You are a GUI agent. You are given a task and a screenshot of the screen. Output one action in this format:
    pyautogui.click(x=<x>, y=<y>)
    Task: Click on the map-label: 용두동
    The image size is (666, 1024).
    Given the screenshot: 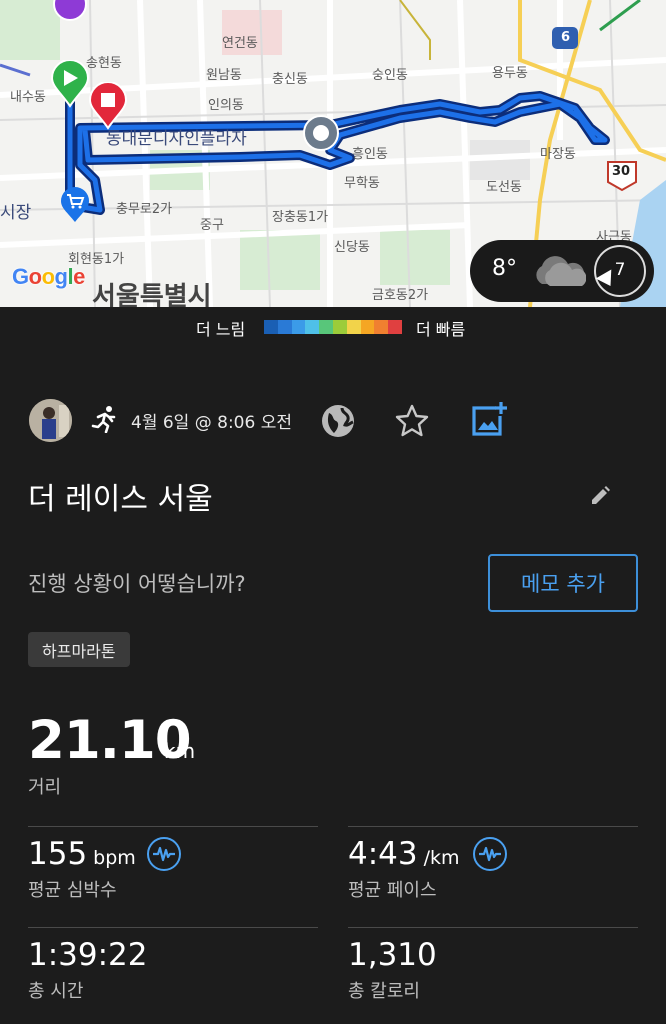 What is the action you would take?
    pyautogui.click(x=510, y=73)
    